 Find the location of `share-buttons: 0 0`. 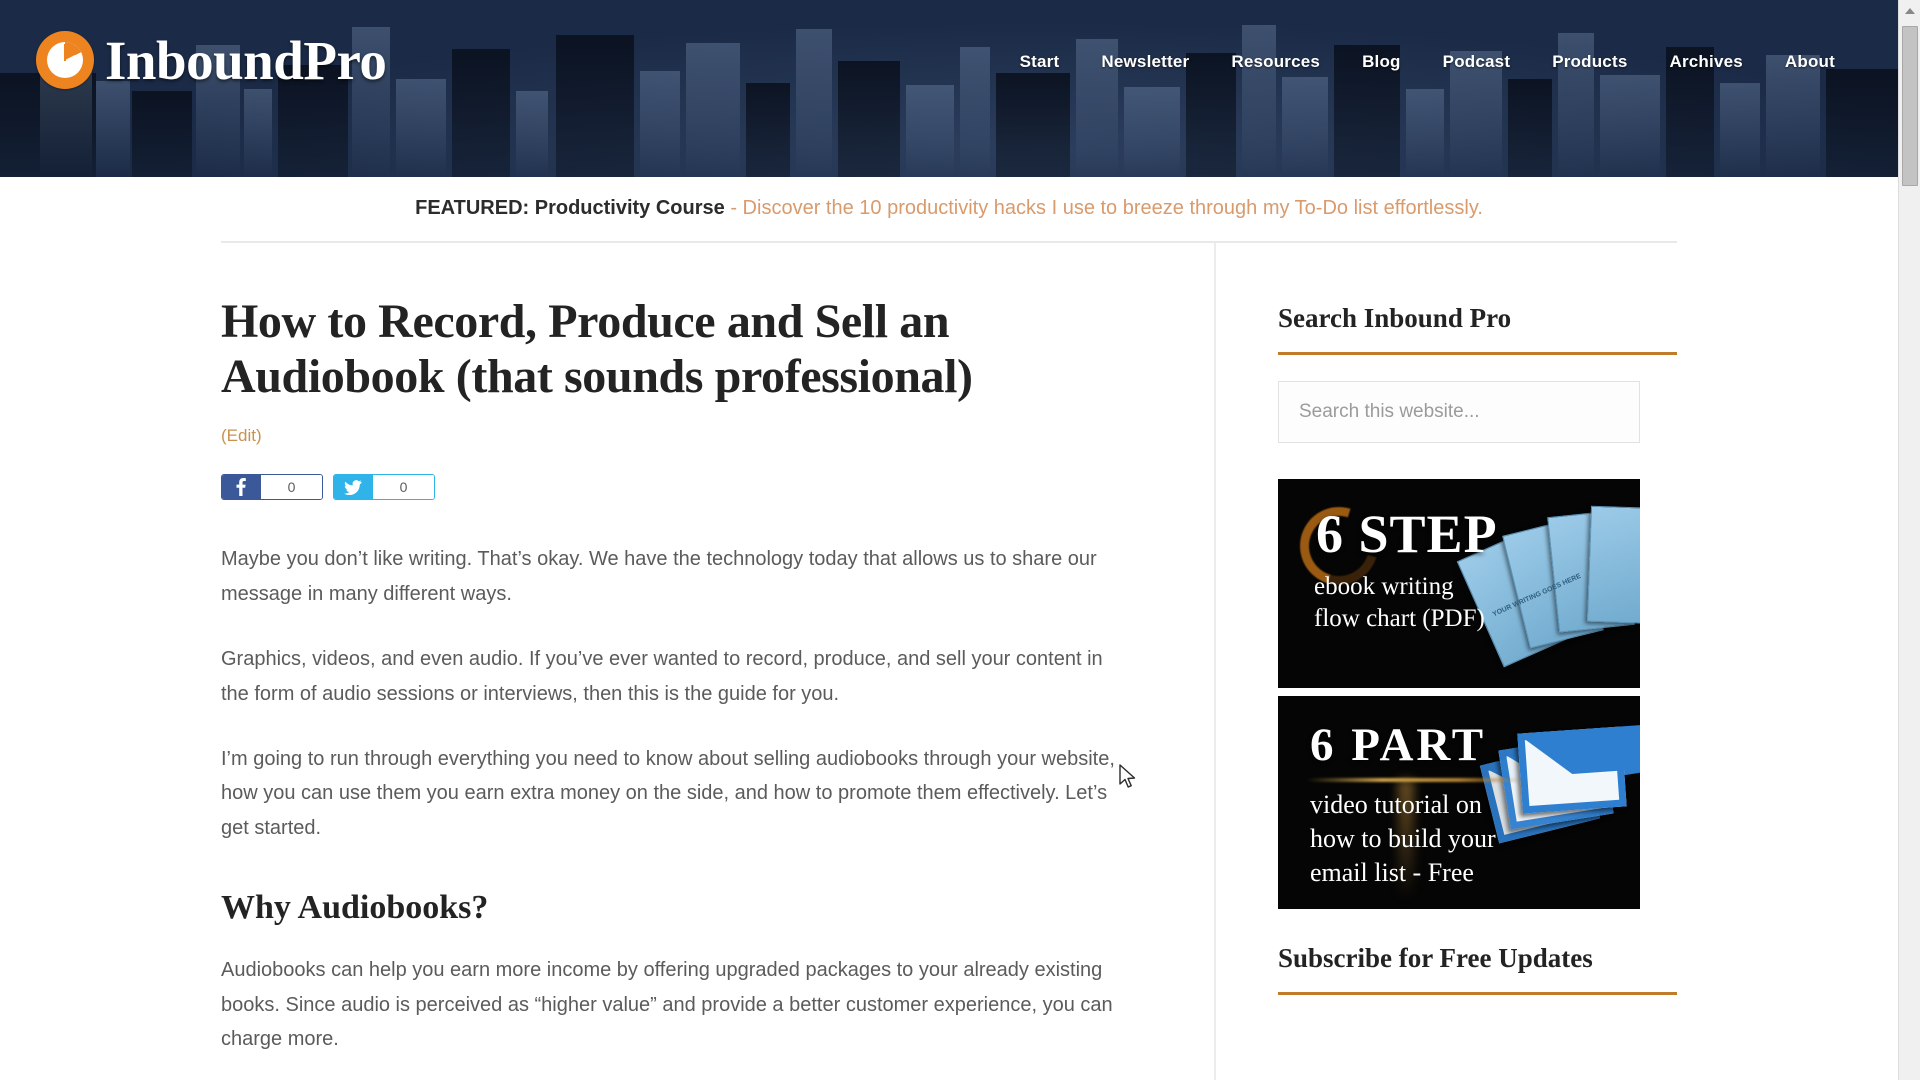

share-buttons: 0 0 is located at coordinates (677, 487).